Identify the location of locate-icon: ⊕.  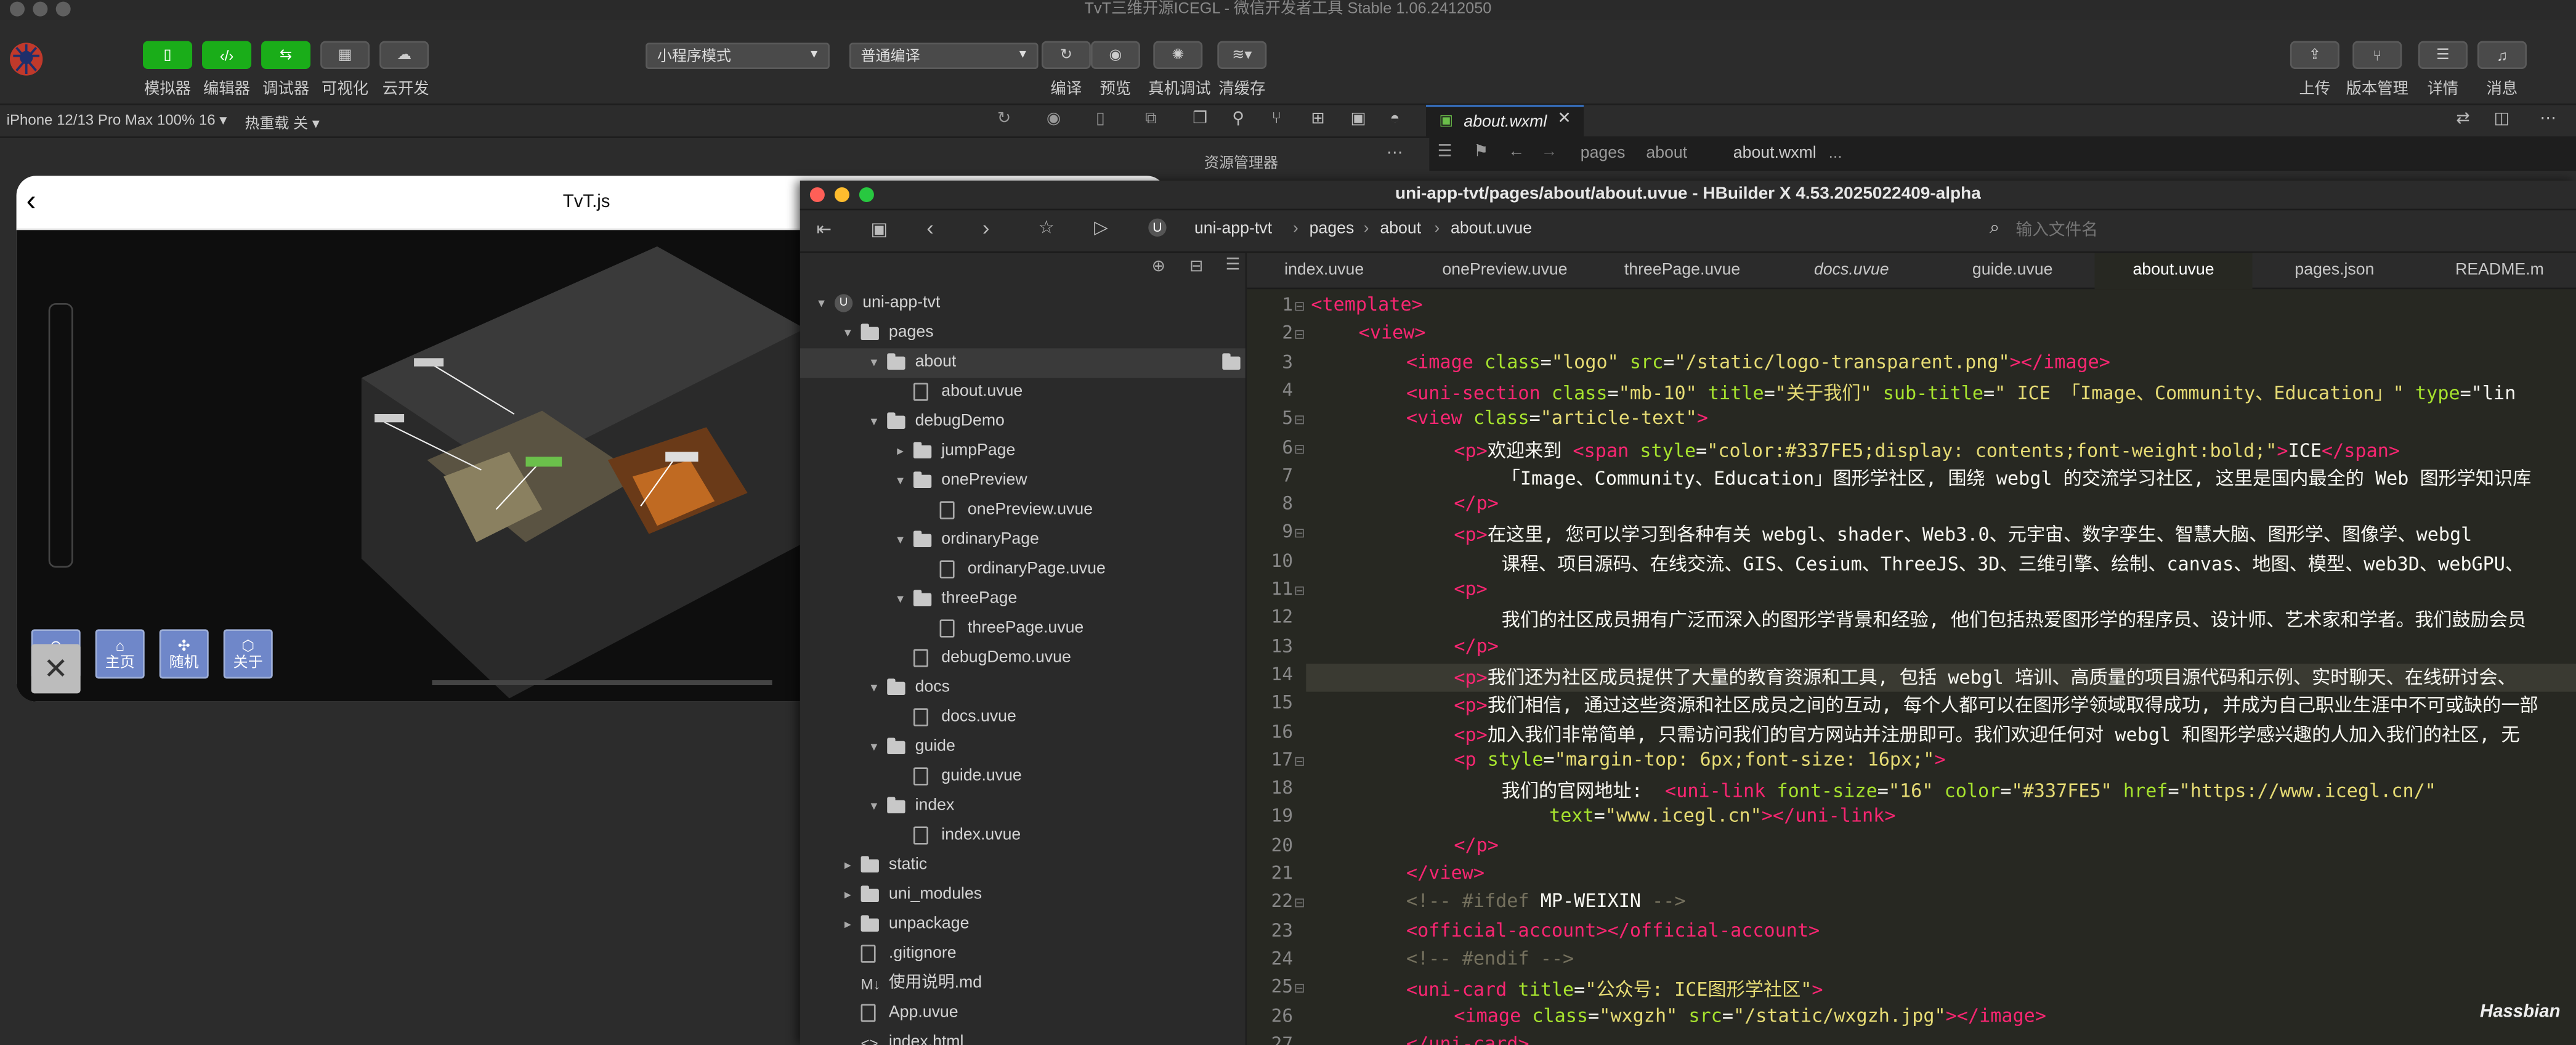
(1158, 267).